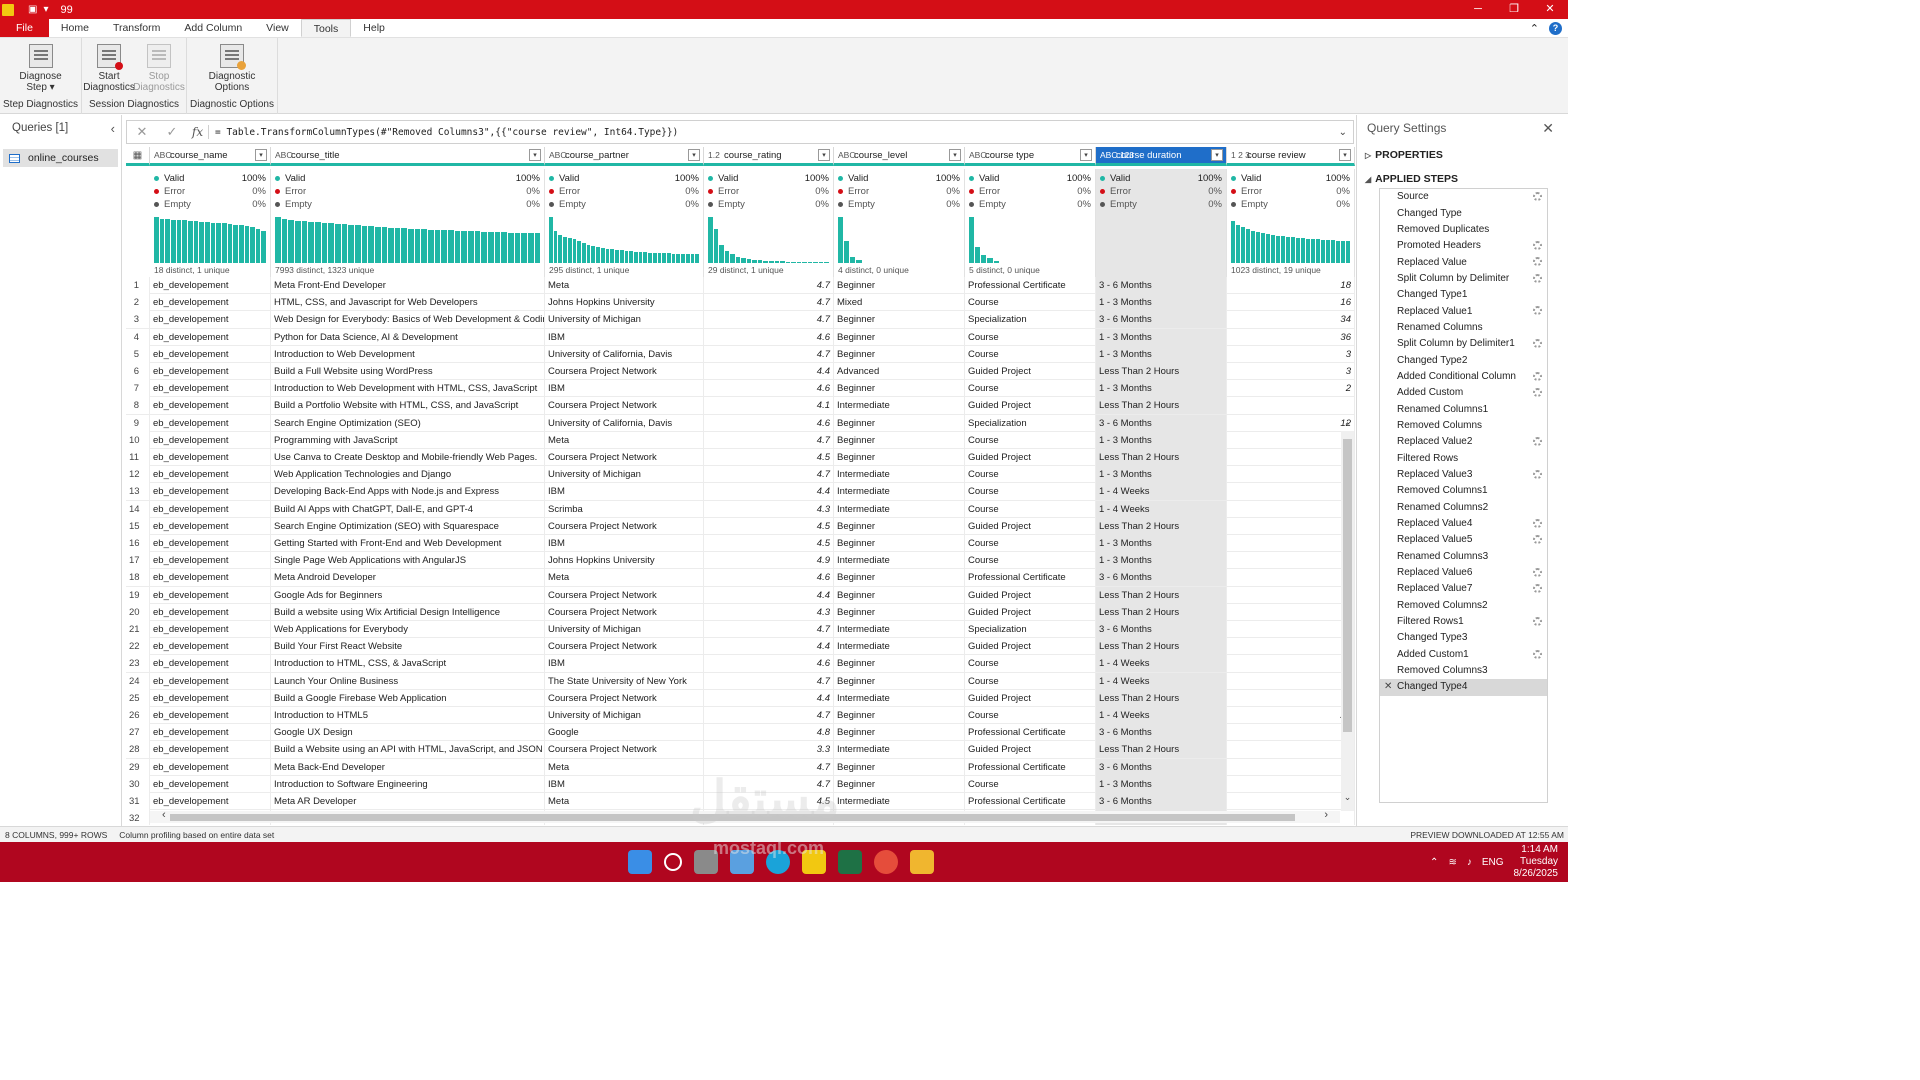  Describe the element at coordinates (1463, 638) in the screenshot. I see `applied-step-changed-type3: Changed Type3` at that location.